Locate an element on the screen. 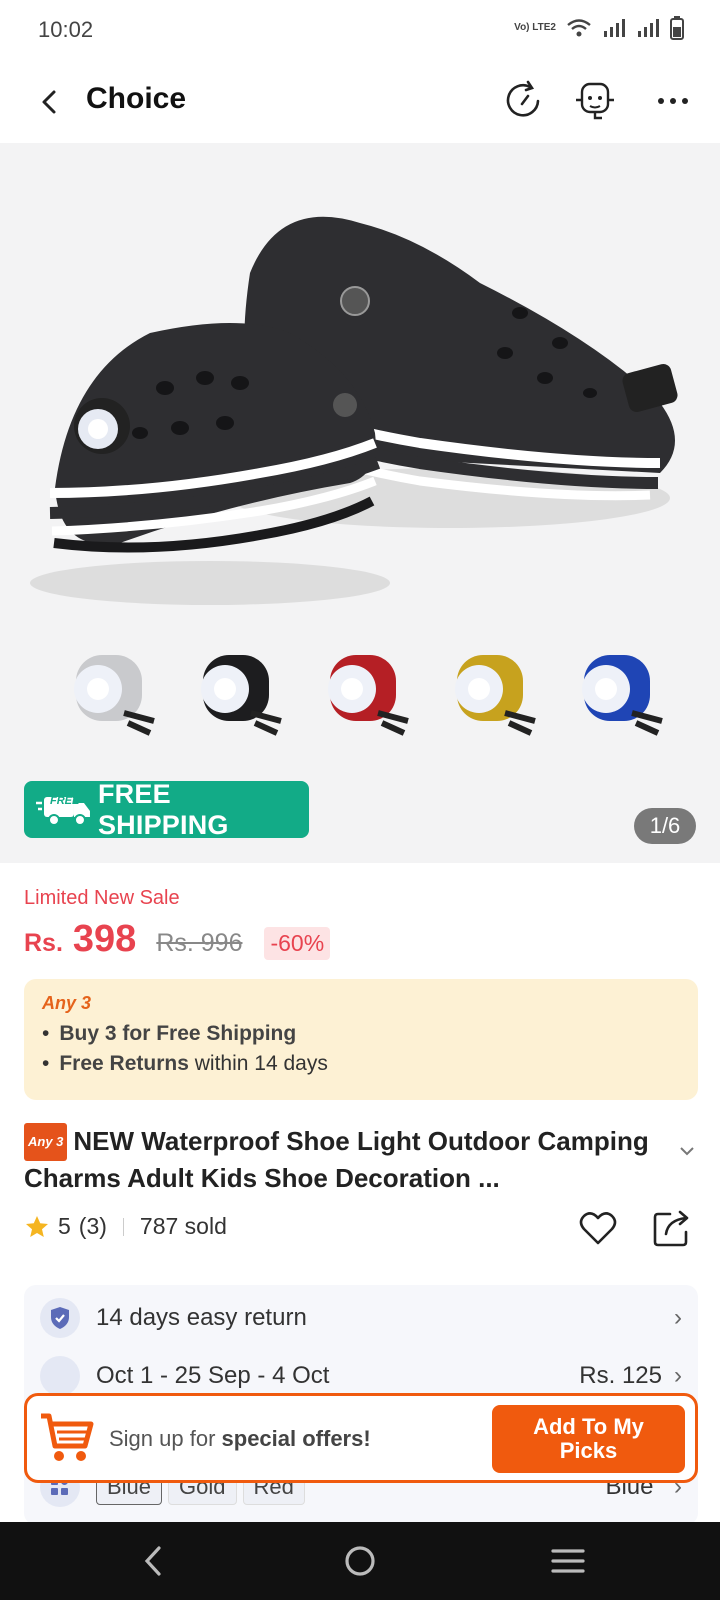 This screenshot has width=720, height=1600. more-options-icon is located at coordinates (673, 101).